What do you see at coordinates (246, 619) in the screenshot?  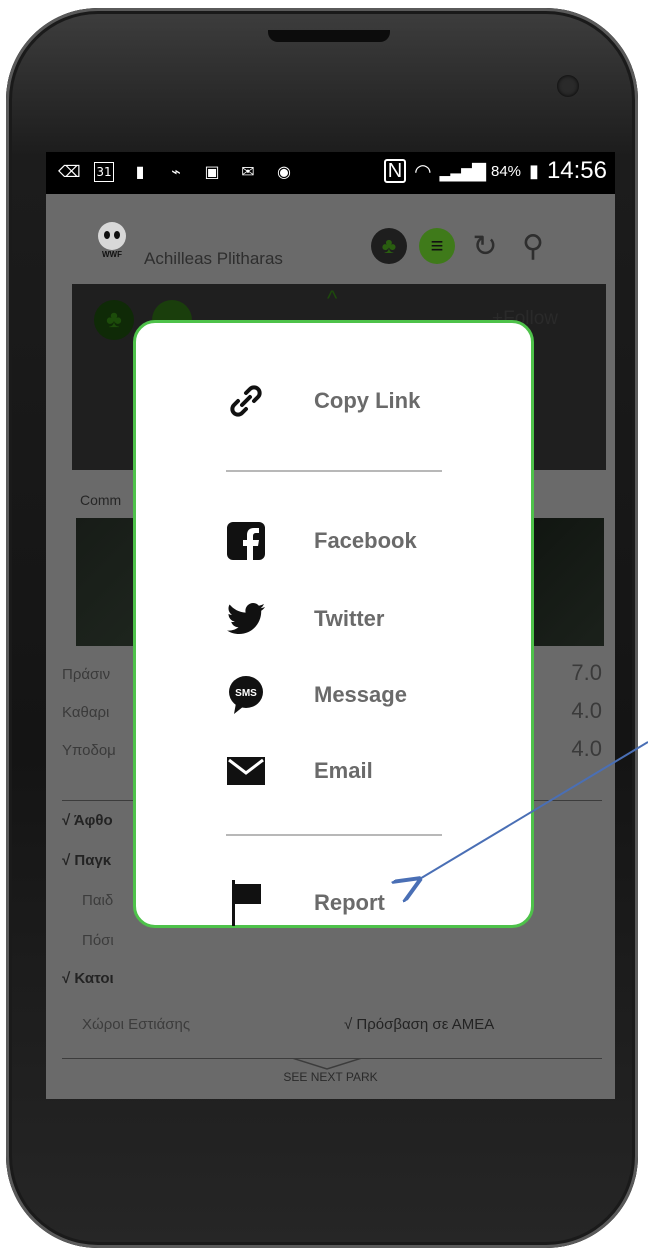 I see `twitter-icon` at bounding box center [246, 619].